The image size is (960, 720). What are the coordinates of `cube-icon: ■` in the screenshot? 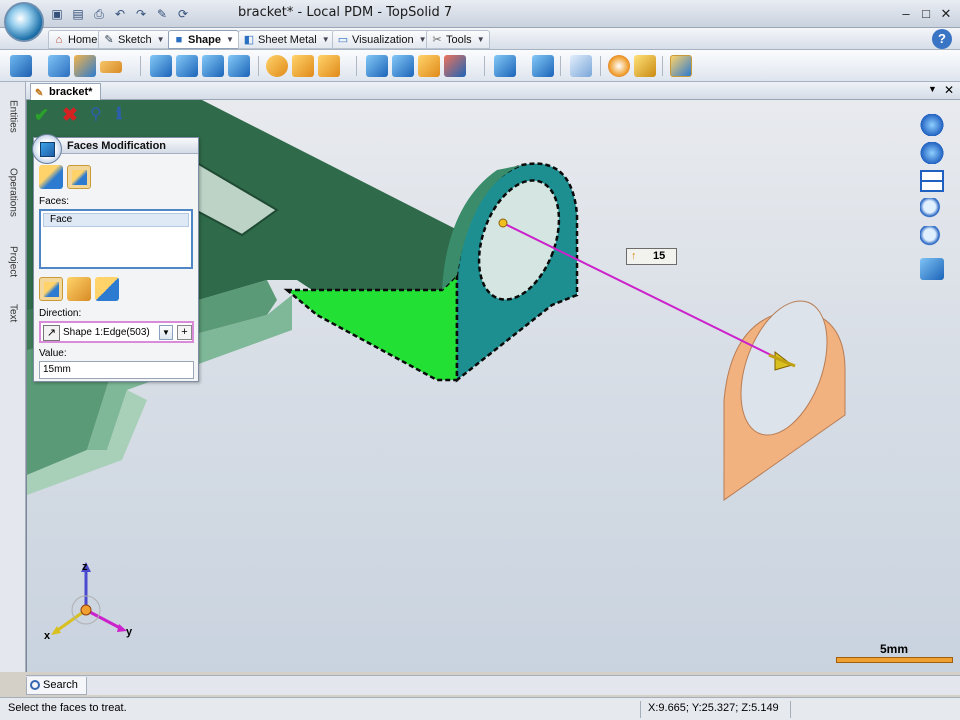 It's located at (179, 39).